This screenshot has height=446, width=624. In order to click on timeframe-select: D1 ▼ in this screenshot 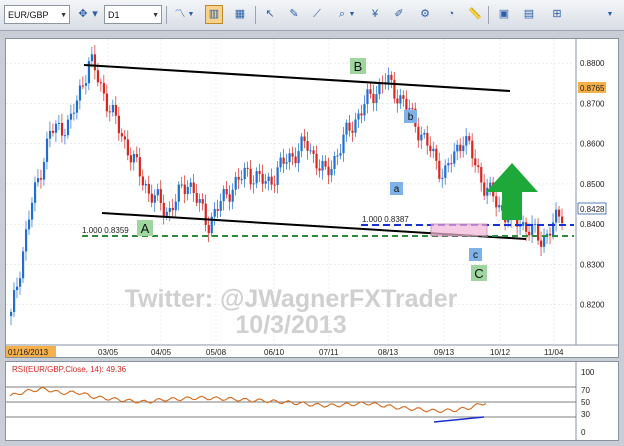, I will do `click(133, 14)`.